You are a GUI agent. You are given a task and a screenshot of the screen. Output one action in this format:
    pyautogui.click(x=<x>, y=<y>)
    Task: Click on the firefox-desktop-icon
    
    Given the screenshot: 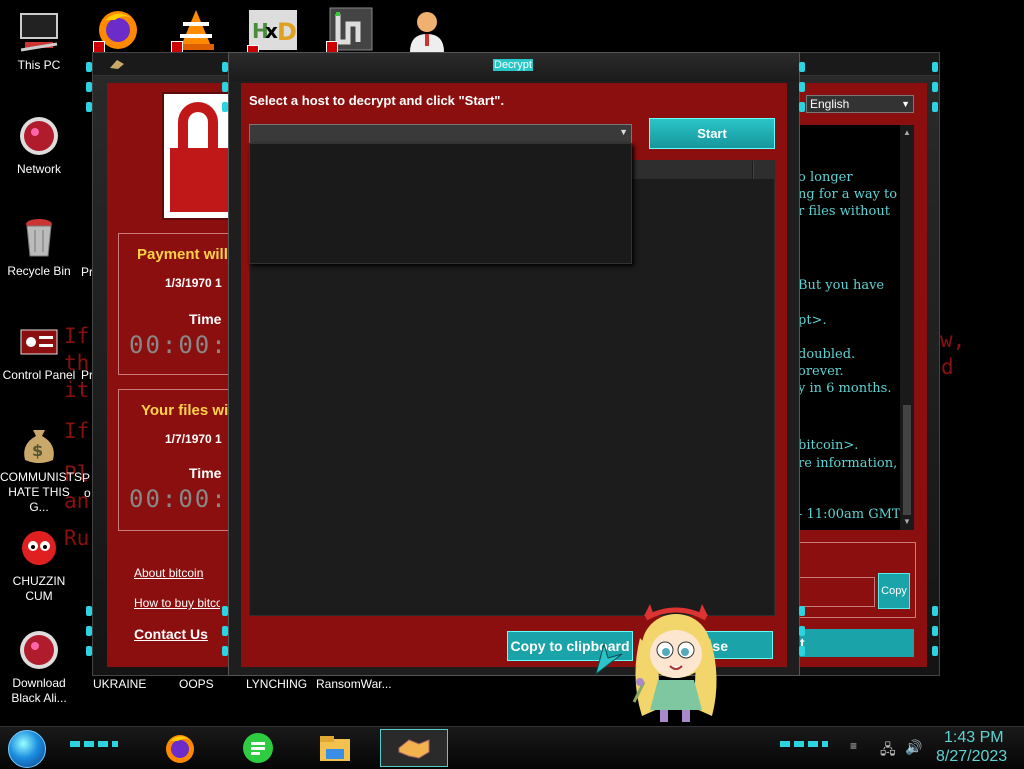 What is the action you would take?
    pyautogui.click(x=117, y=29)
    